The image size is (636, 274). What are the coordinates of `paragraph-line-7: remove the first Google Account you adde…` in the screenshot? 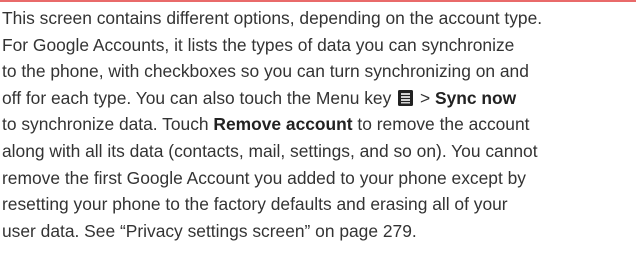 It's located at (264, 177).